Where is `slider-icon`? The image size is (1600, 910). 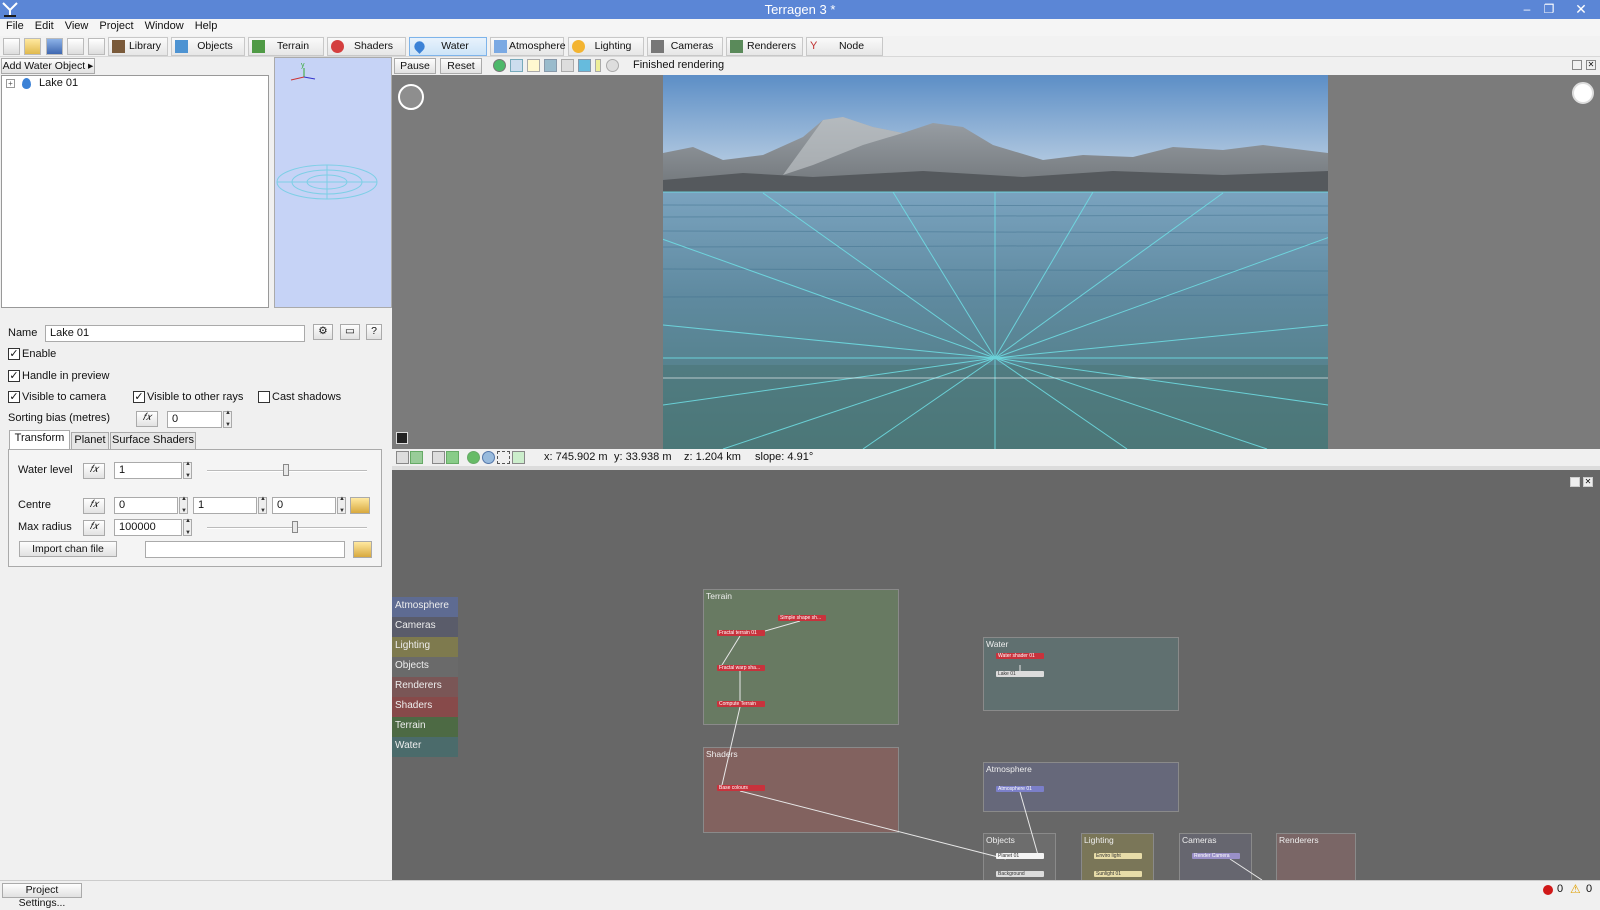 slider-icon is located at coordinates (598, 65).